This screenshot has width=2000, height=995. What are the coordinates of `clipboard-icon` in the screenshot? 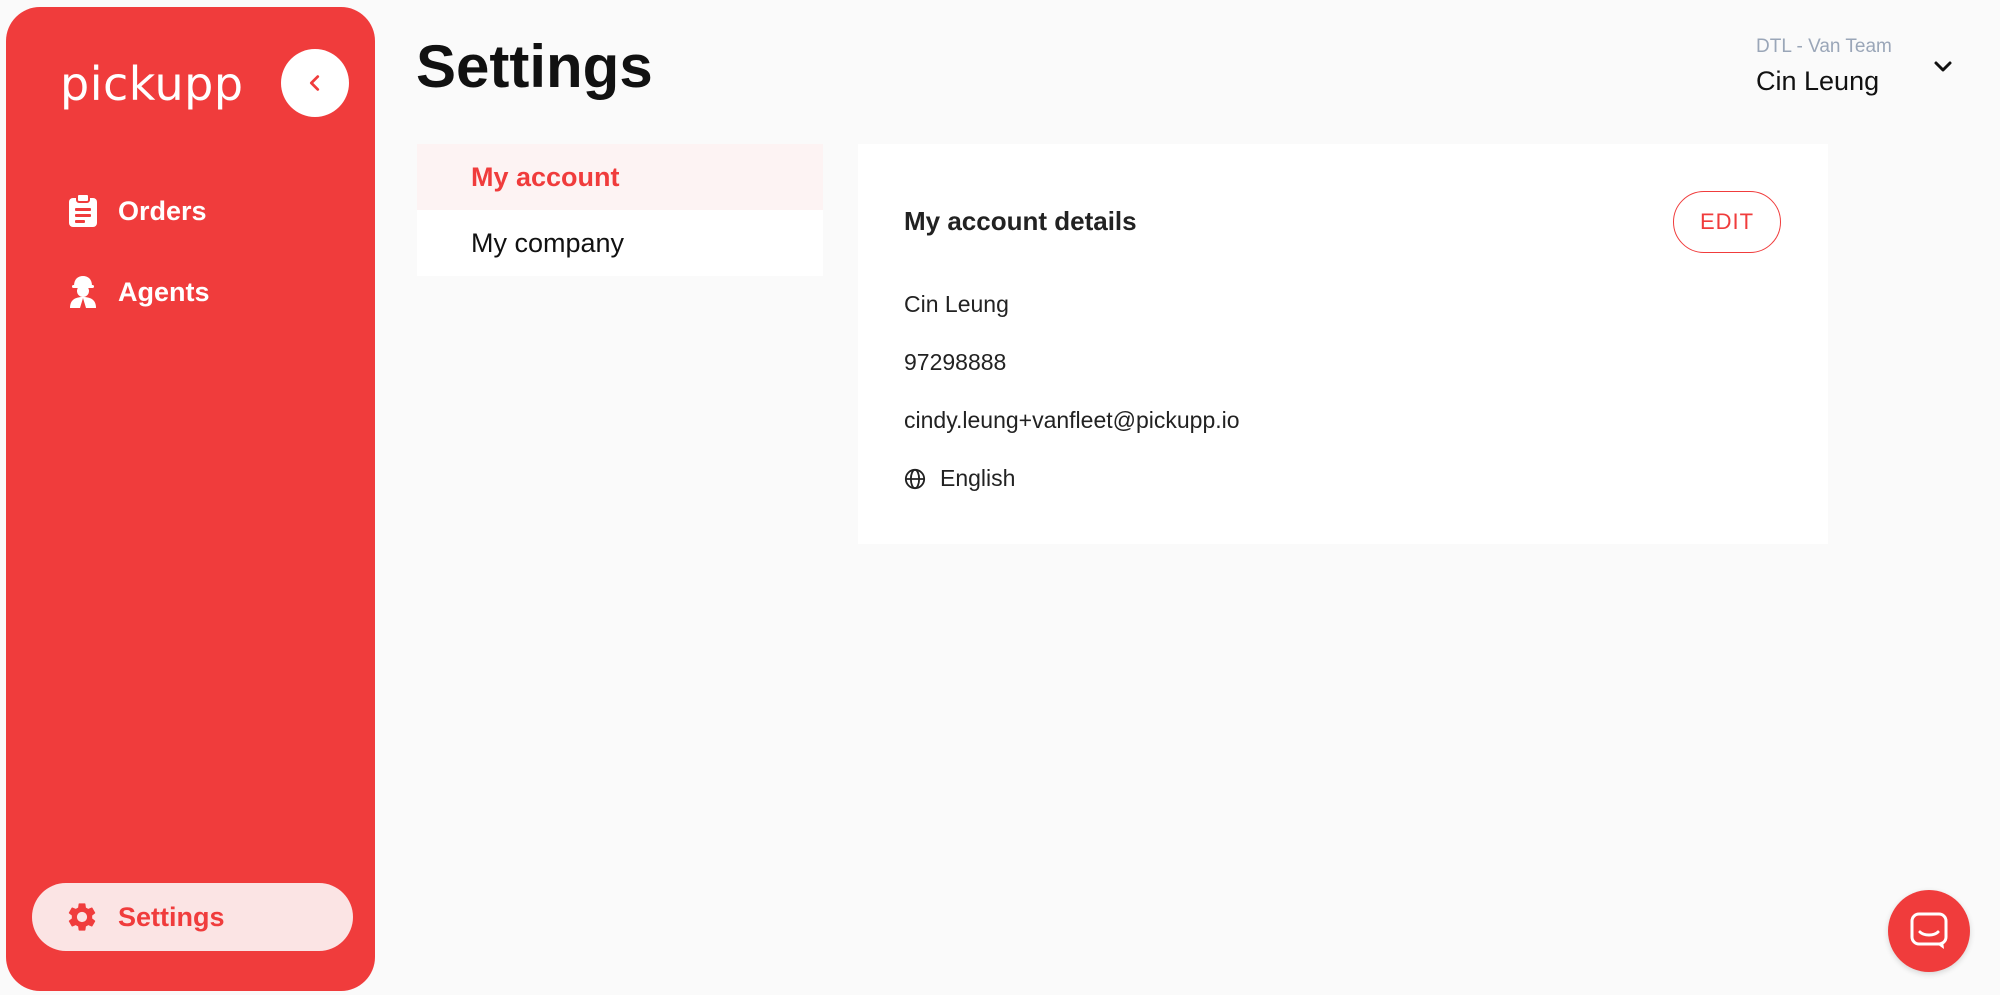 It's located at (83, 211).